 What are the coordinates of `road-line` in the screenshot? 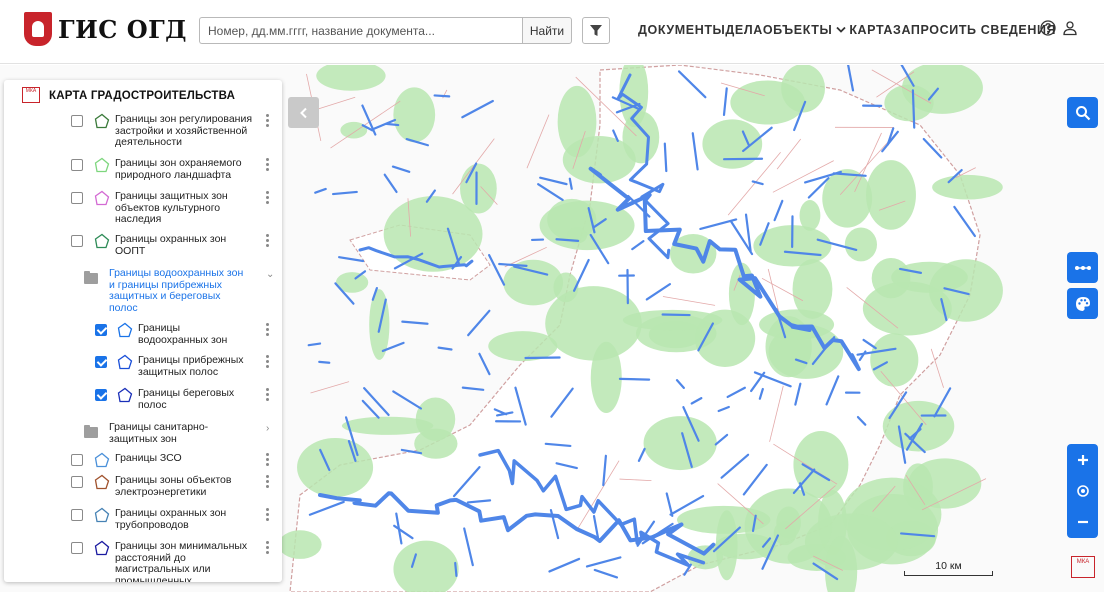 It's located at (330, 387).